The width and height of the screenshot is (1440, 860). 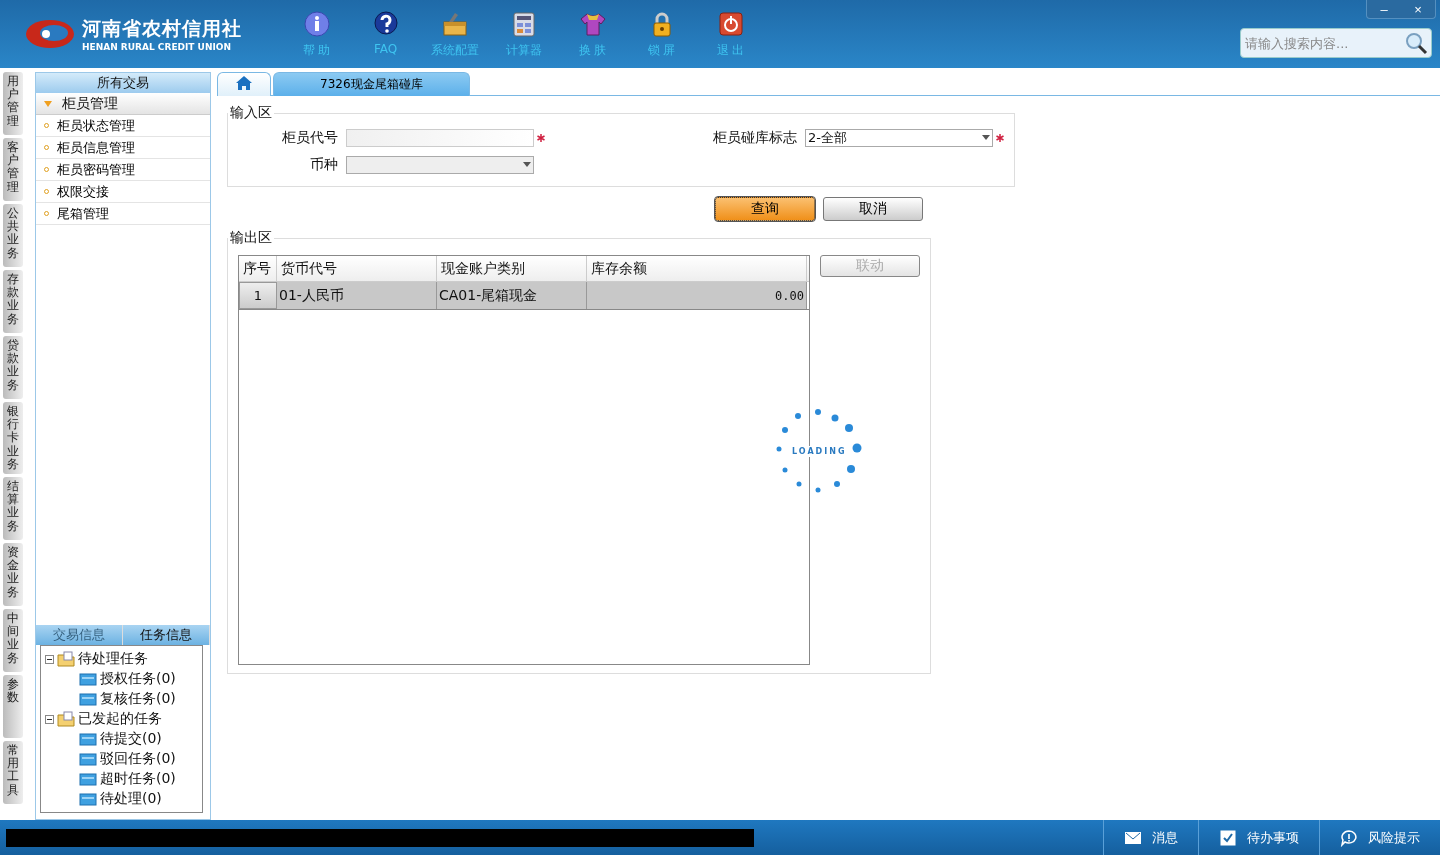 What do you see at coordinates (1150, 837) in the screenshot?
I see `status-button: 消息` at bounding box center [1150, 837].